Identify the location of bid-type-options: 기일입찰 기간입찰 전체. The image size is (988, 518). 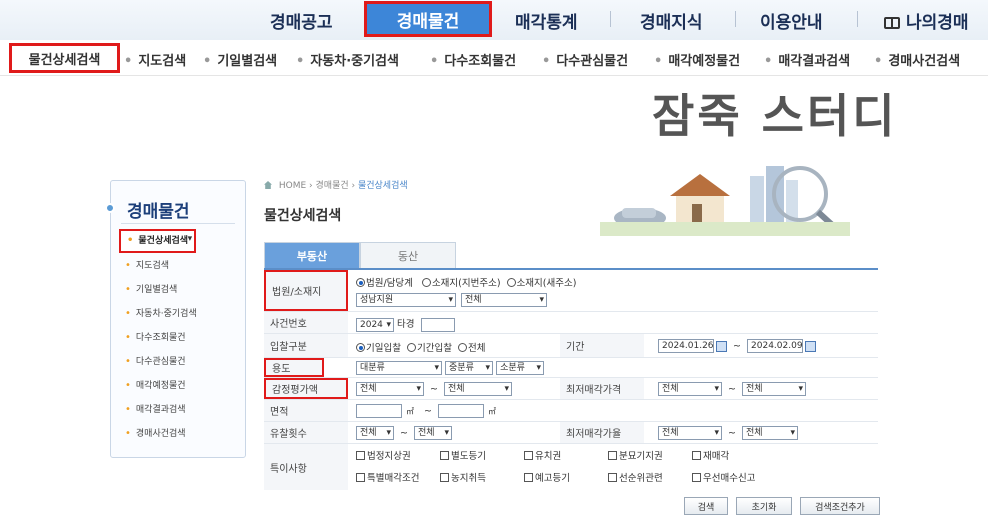
(420, 347).